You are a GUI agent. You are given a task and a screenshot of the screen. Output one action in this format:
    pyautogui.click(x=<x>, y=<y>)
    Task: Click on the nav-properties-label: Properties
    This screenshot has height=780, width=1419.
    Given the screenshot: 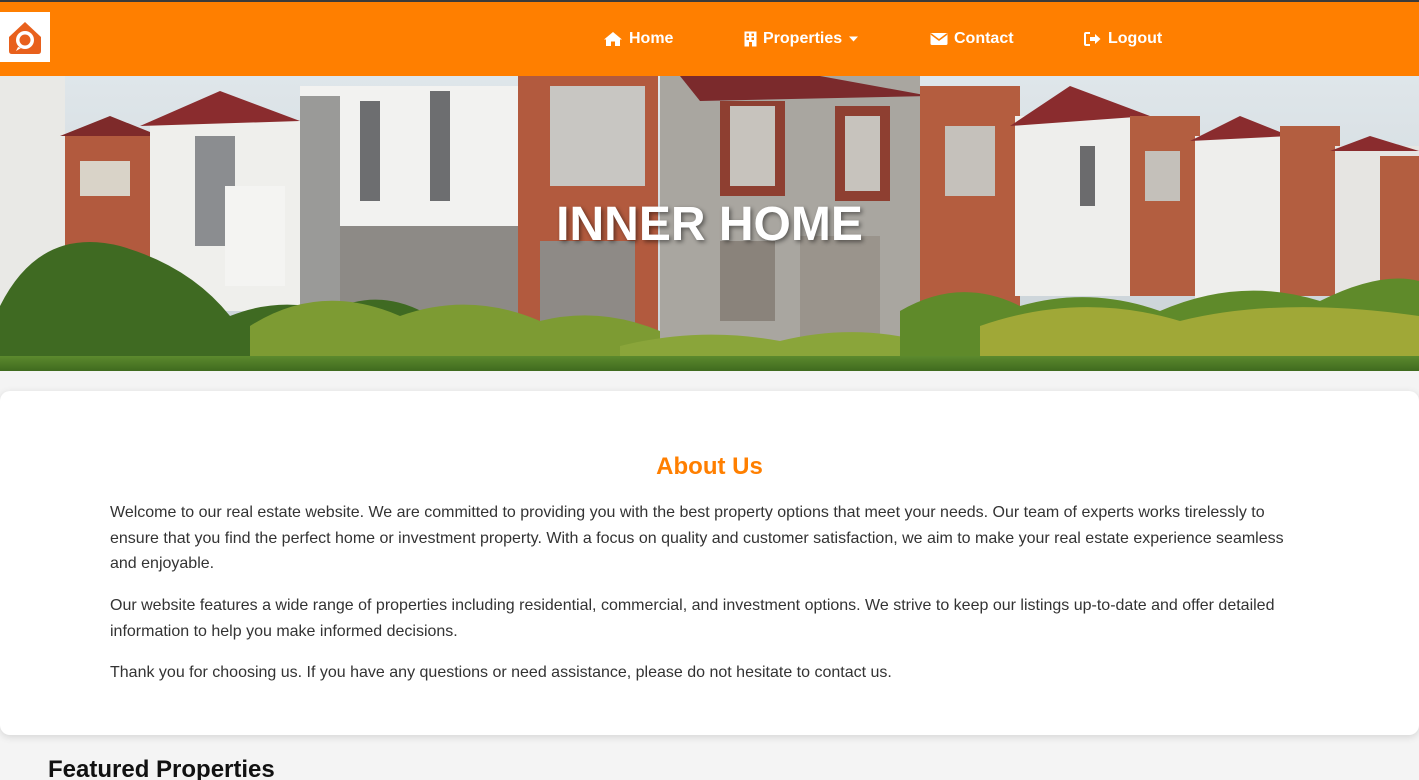 What is the action you would take?
    pyautogui.click(x=803, y=38)
    